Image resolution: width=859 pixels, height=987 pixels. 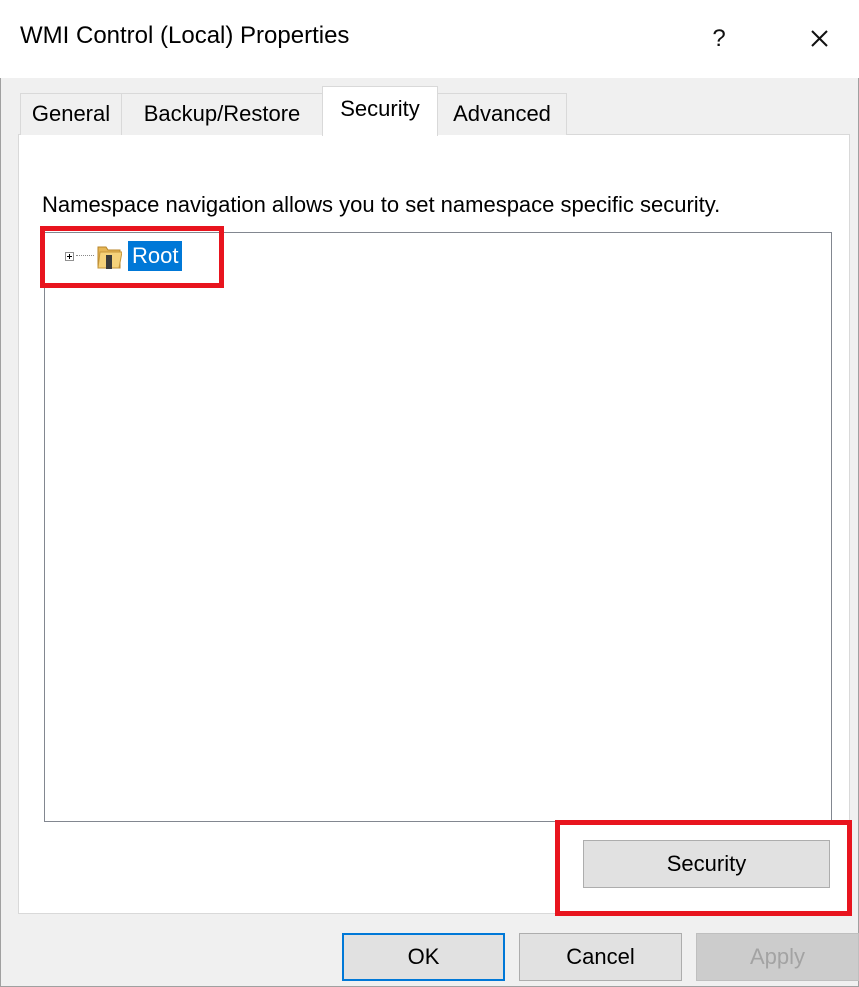 I want to click on help-button: ?, so click(x=719, y=39).